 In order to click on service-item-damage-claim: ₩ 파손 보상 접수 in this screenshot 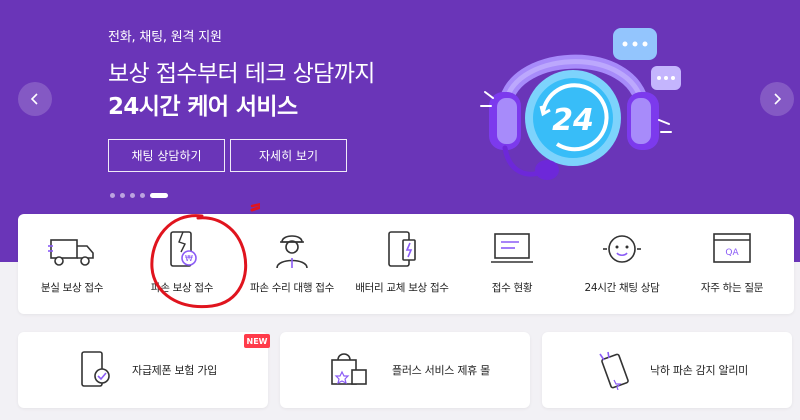, I will do `click(182, 264)`.